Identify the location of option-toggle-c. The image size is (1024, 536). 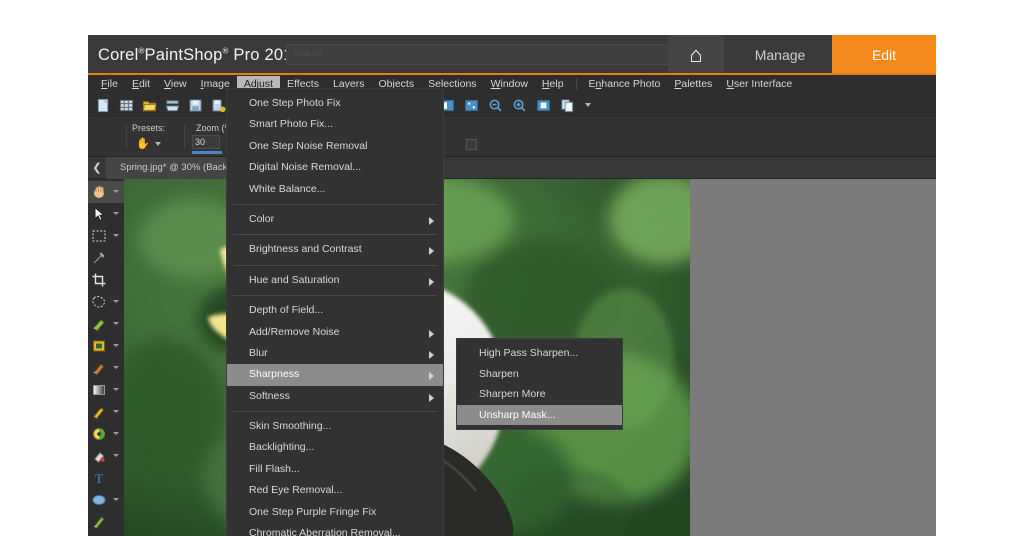
(471, 144).